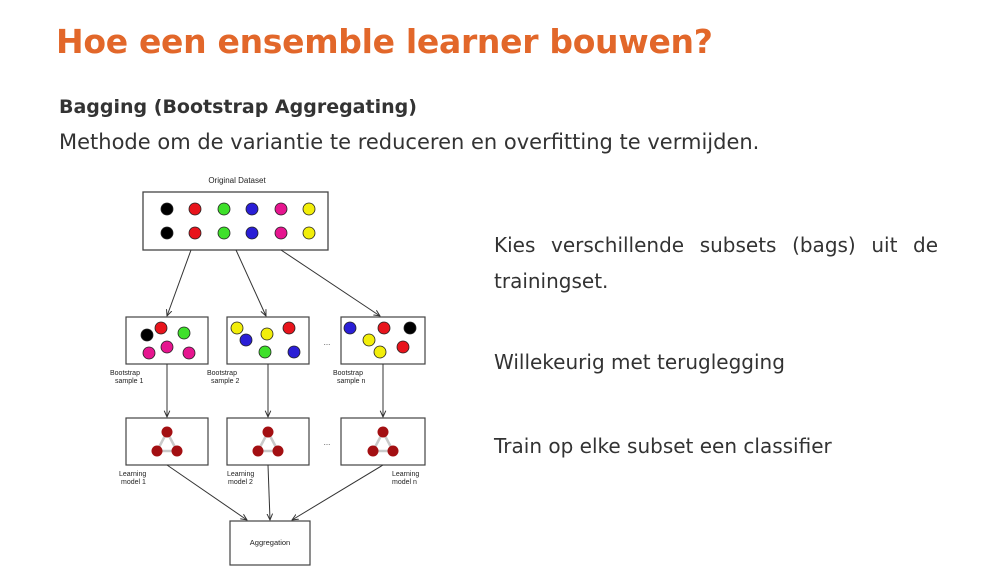 Image resolution: width=982 pixels, height=572 pixels. Describe the element at coordinates (330, 282) in the screenshot. I see `arrow-to-sample-n` at that location.